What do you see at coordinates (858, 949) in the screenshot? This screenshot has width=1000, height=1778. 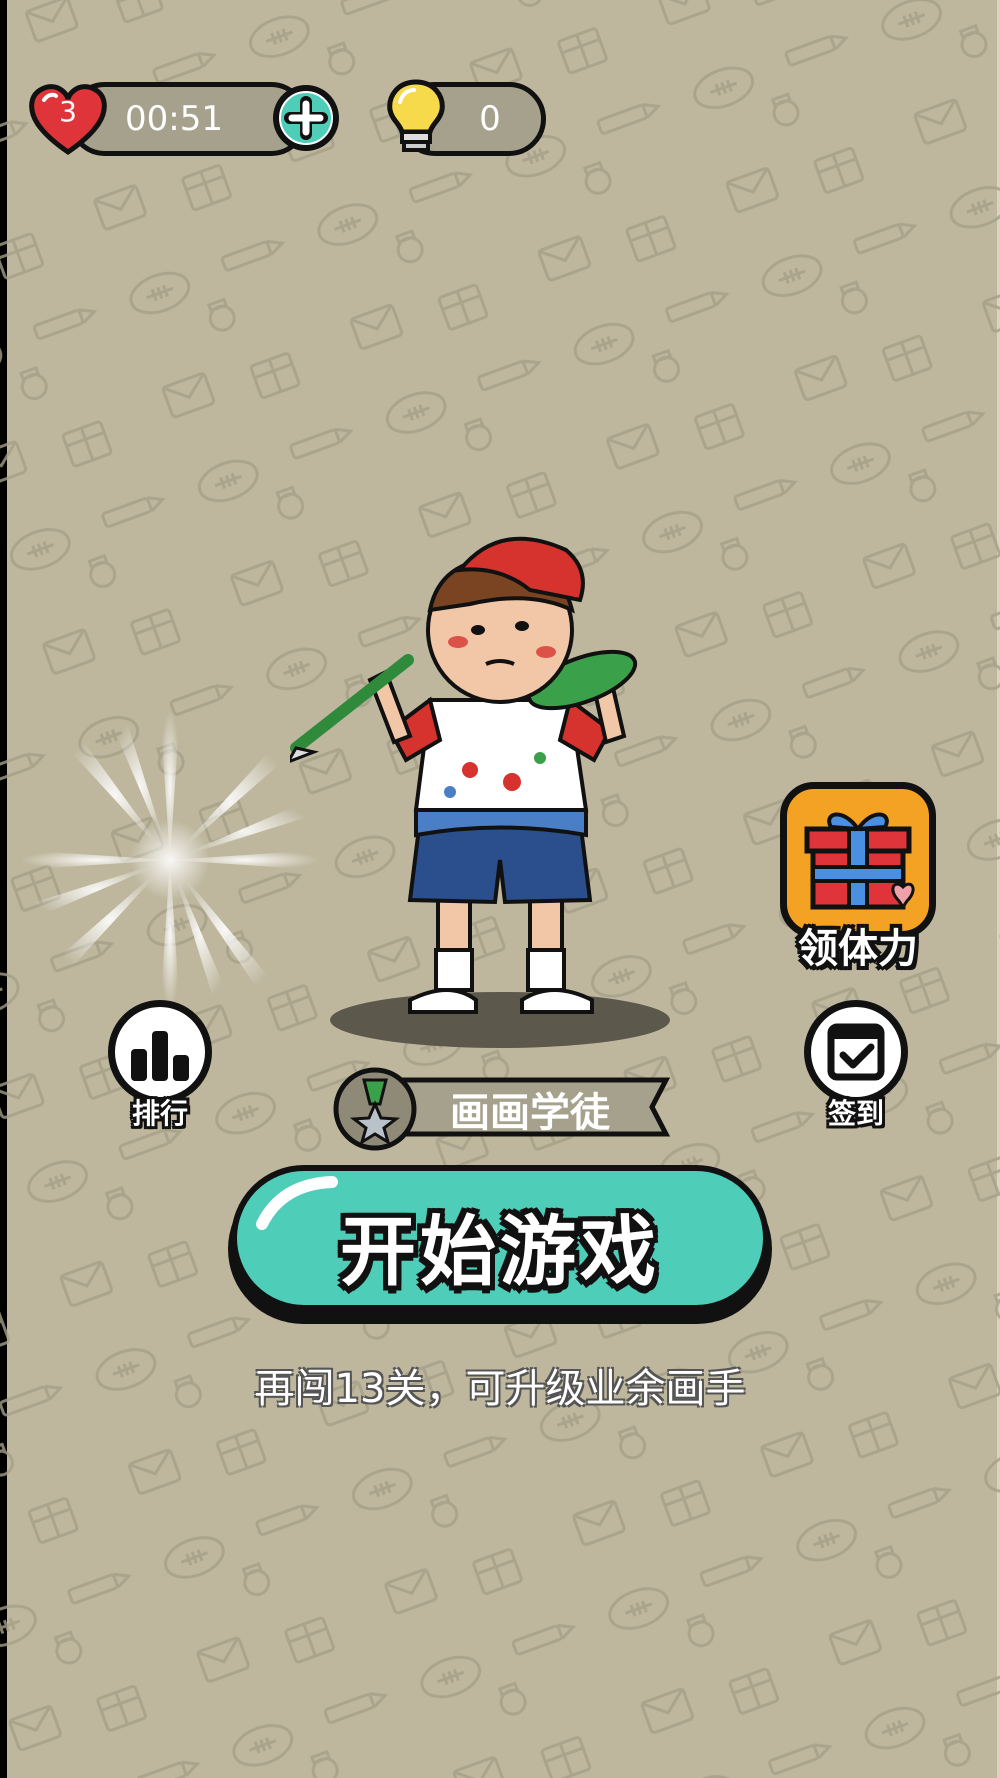 I see `claim-stamina-label: 领体力` at bounding box center [858, 949].